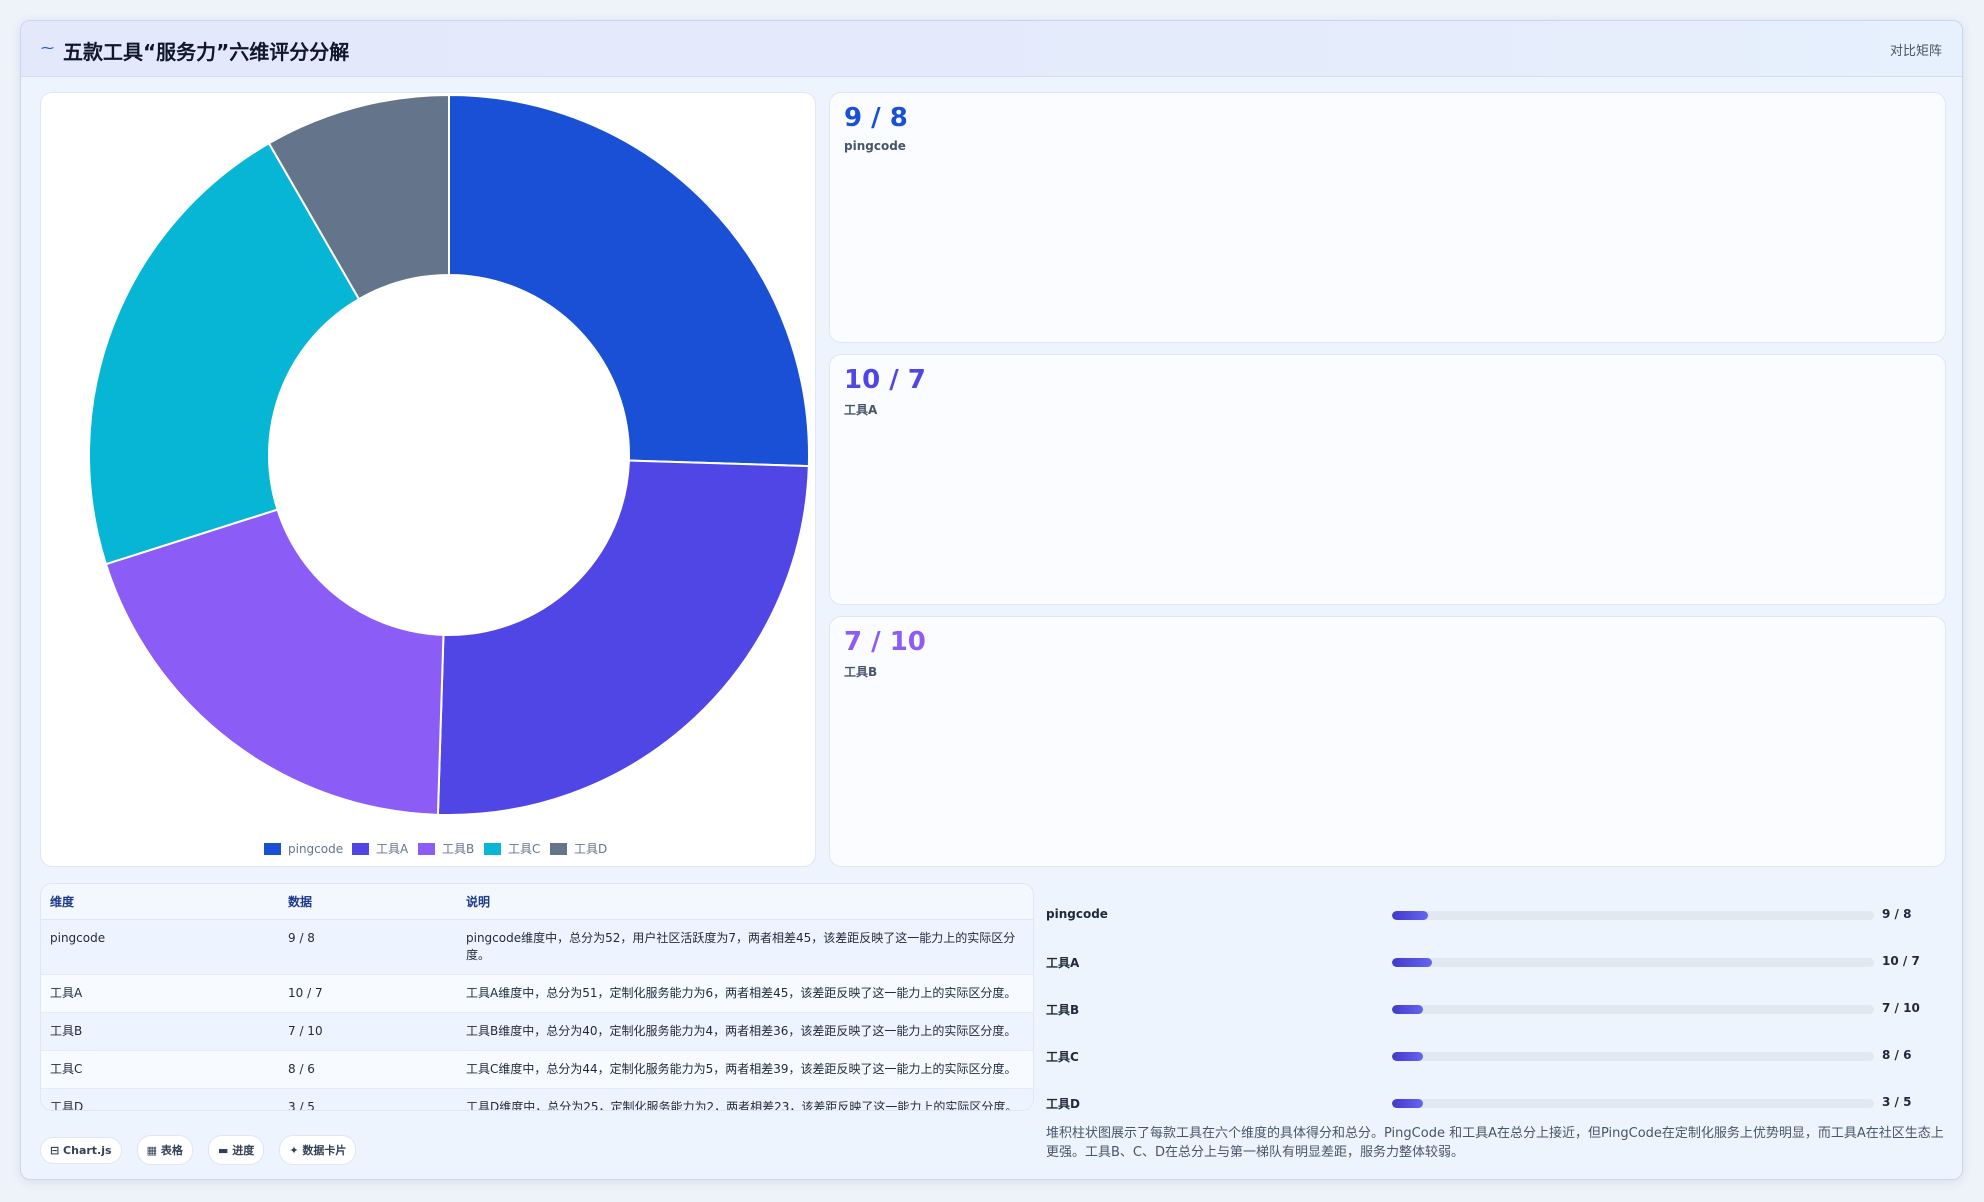  I want to click on progress-row: 工具D 3 / 5, so click(1496, 1104).